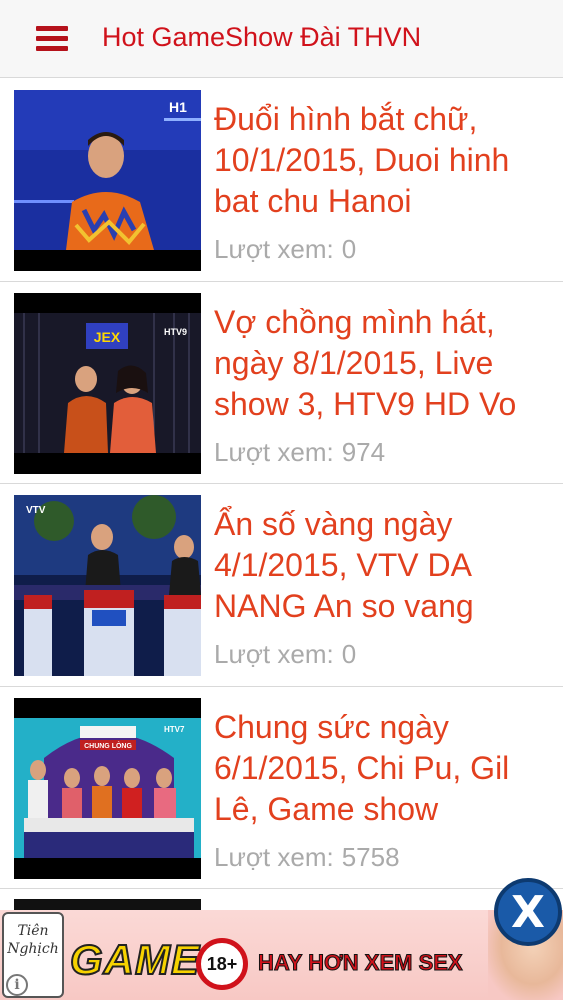  I want to click on next-item-thumbnail-peek, so click(107, 904).